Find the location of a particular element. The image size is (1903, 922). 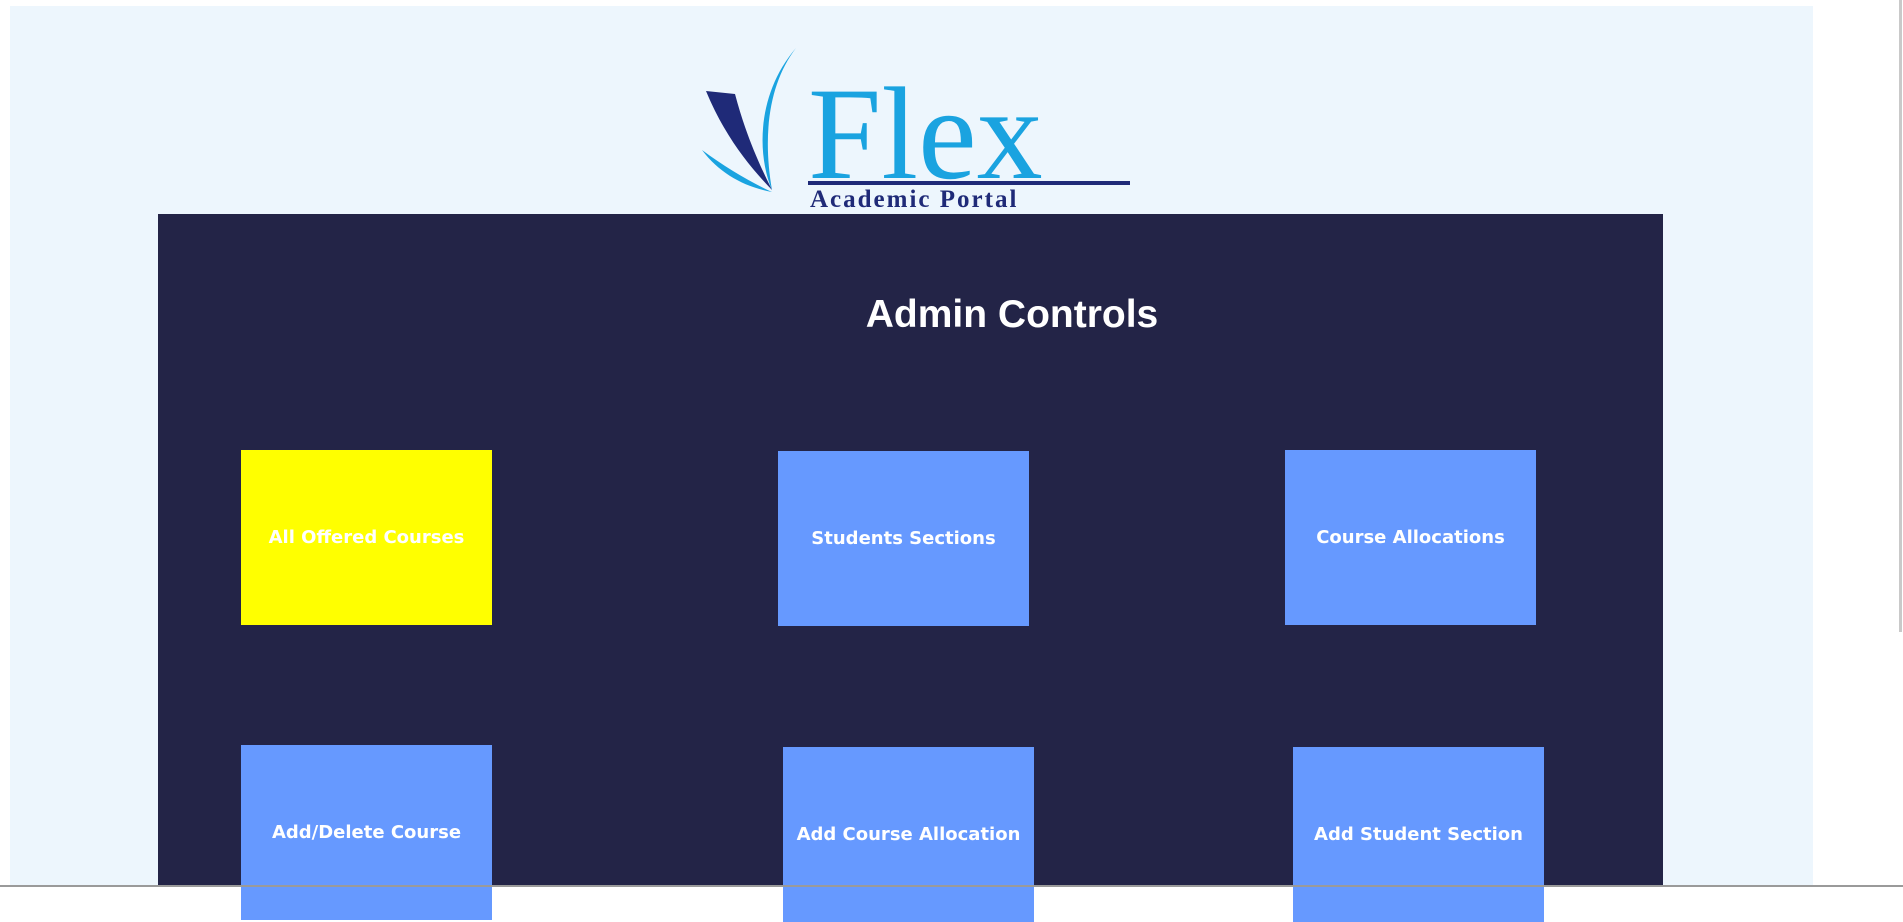

logo-swoosh-light is located at coordinates (779, 119).